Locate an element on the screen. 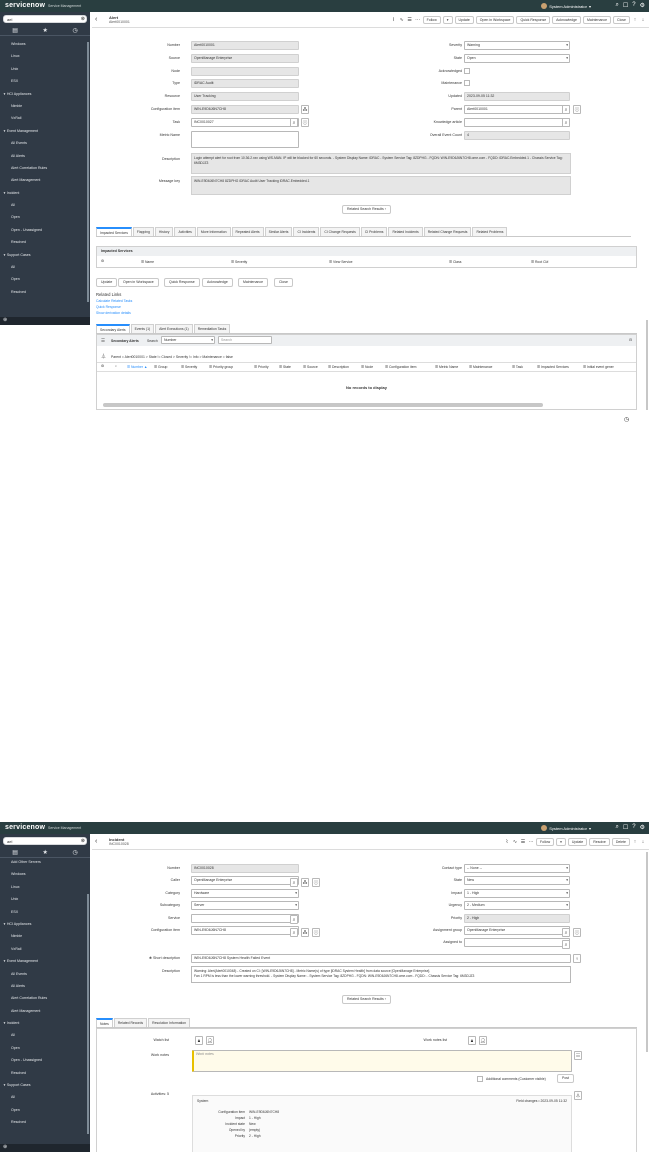 The width and height of the screenshot is (649, 1152). ci-info-icon: ⓘ is located at coordinates (316, 932).